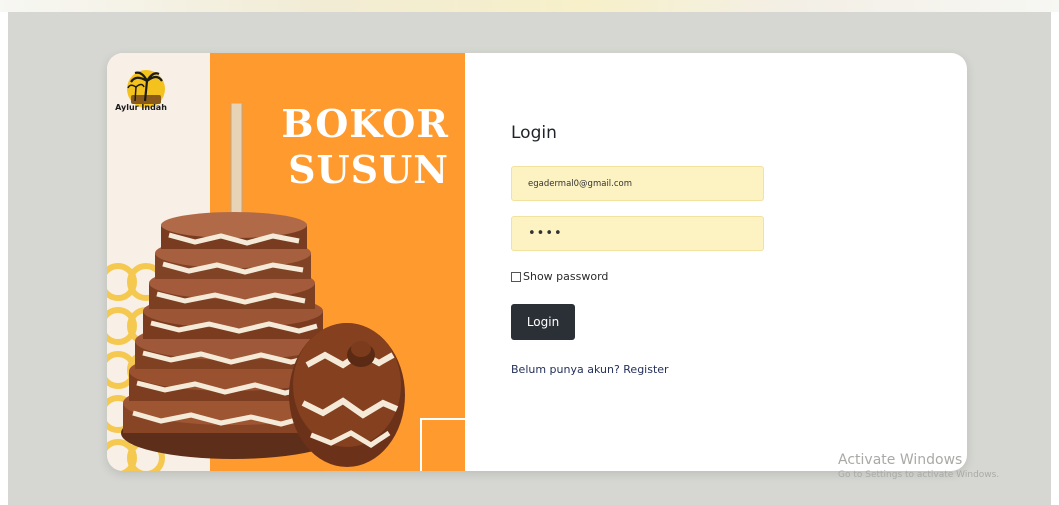 The width and height of the screenshot is (1059, 505). I want to click on login-button: Login, so click(543, 322).